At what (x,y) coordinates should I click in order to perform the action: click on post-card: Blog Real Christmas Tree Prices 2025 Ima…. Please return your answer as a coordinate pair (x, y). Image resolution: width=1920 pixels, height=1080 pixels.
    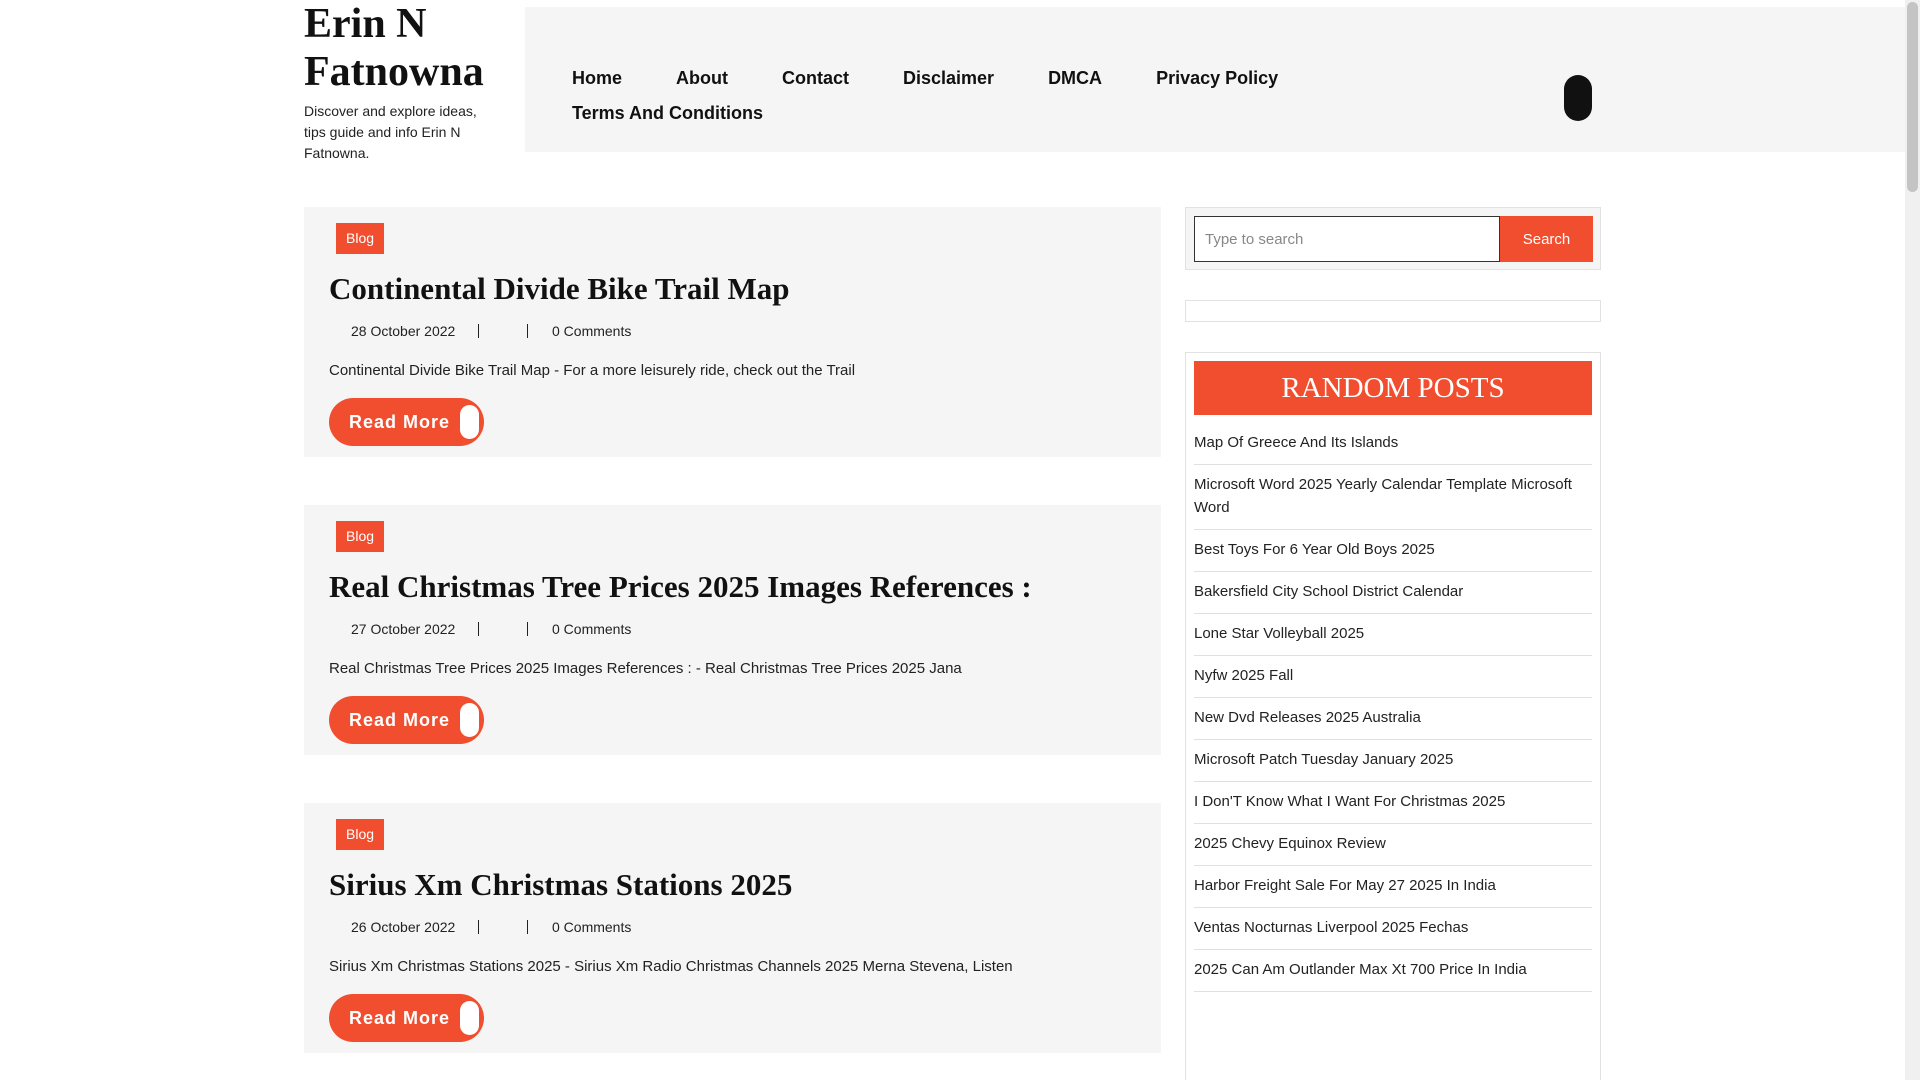
    Looking at the image, I should click on (732, 630).